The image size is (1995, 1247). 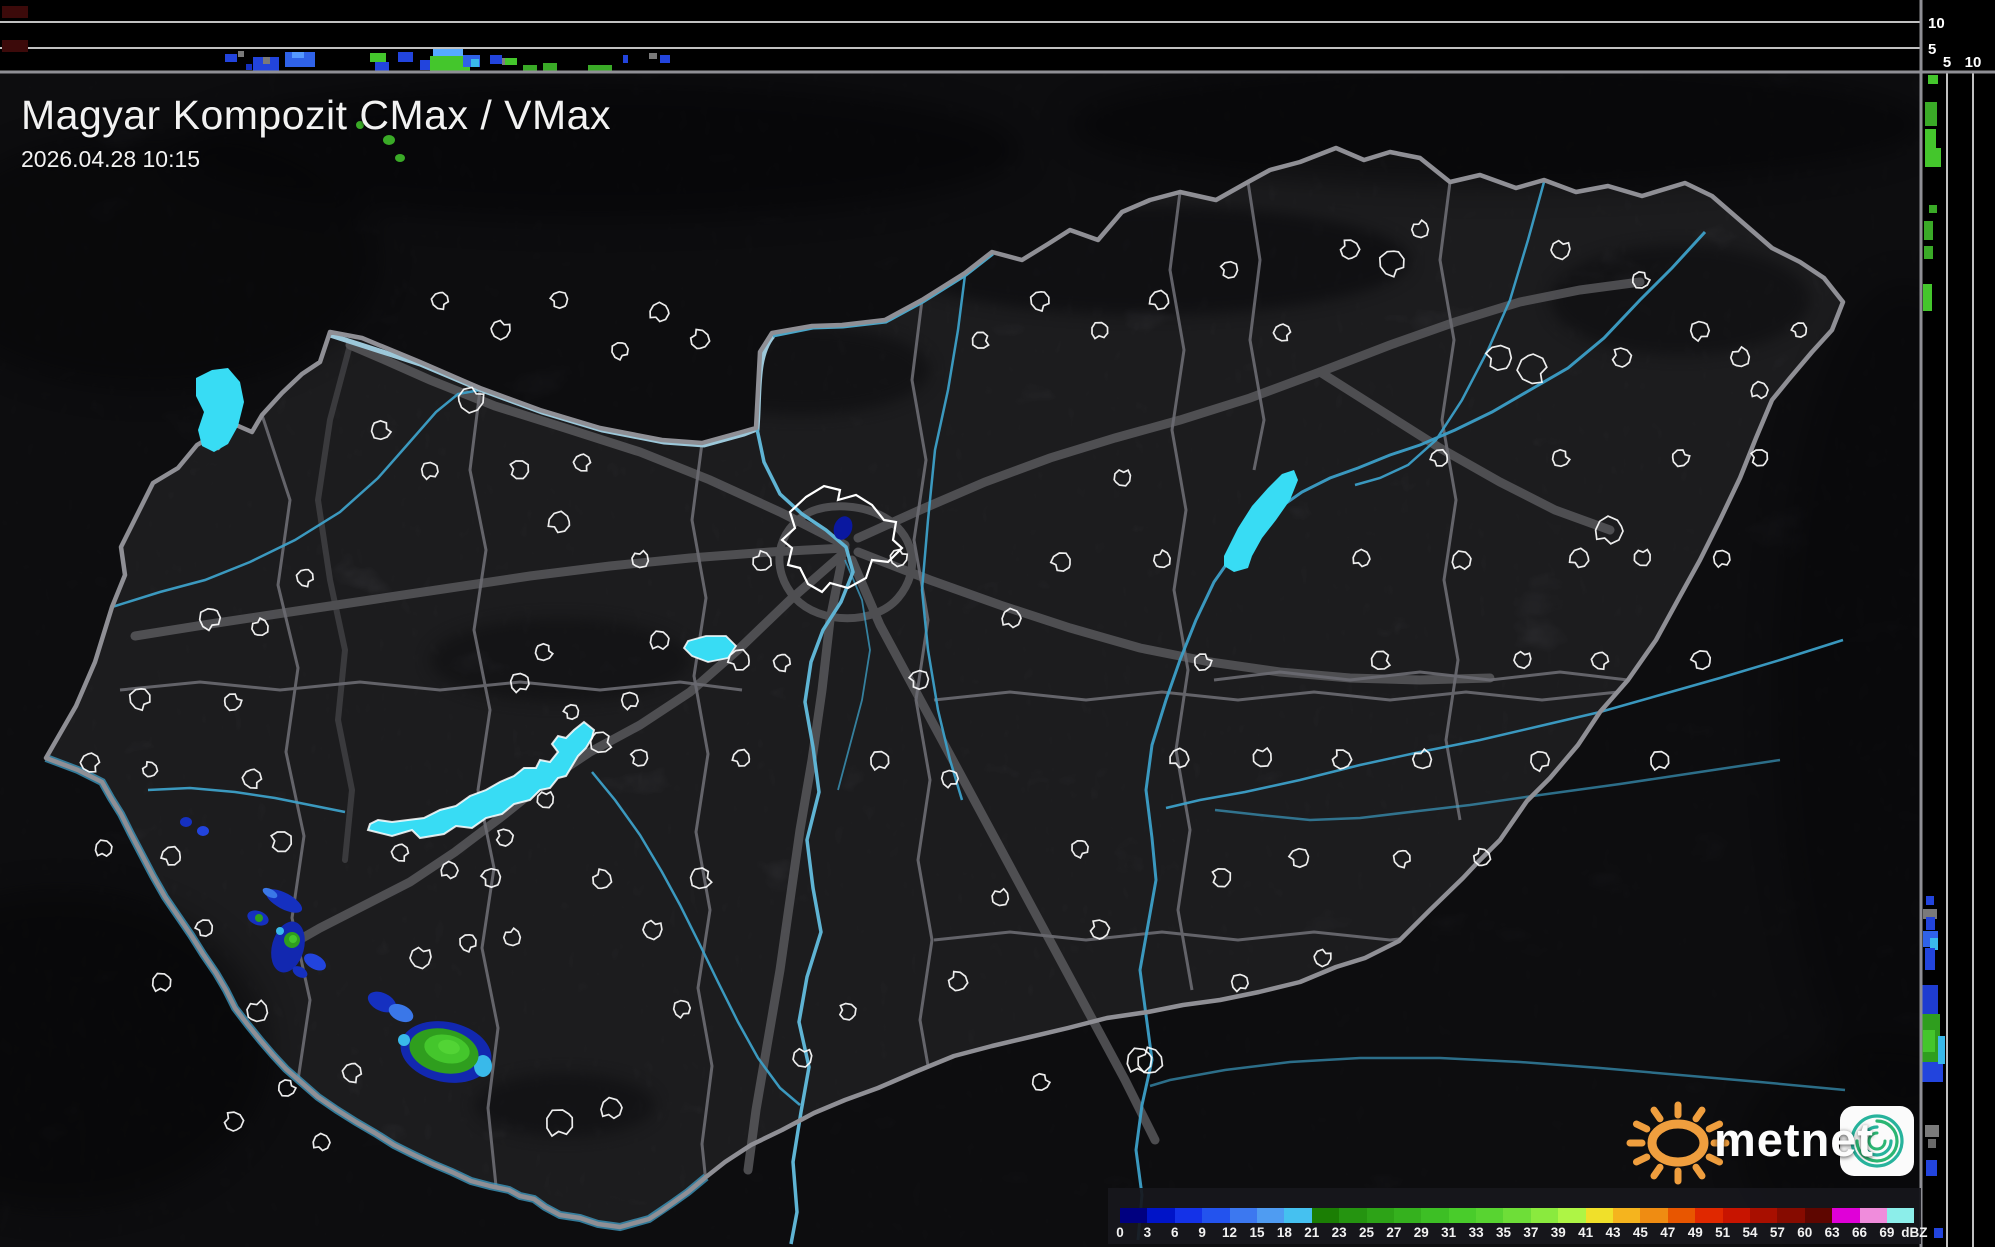 I want to click on legend-chip: 47, so click(x=1678, y=1224).